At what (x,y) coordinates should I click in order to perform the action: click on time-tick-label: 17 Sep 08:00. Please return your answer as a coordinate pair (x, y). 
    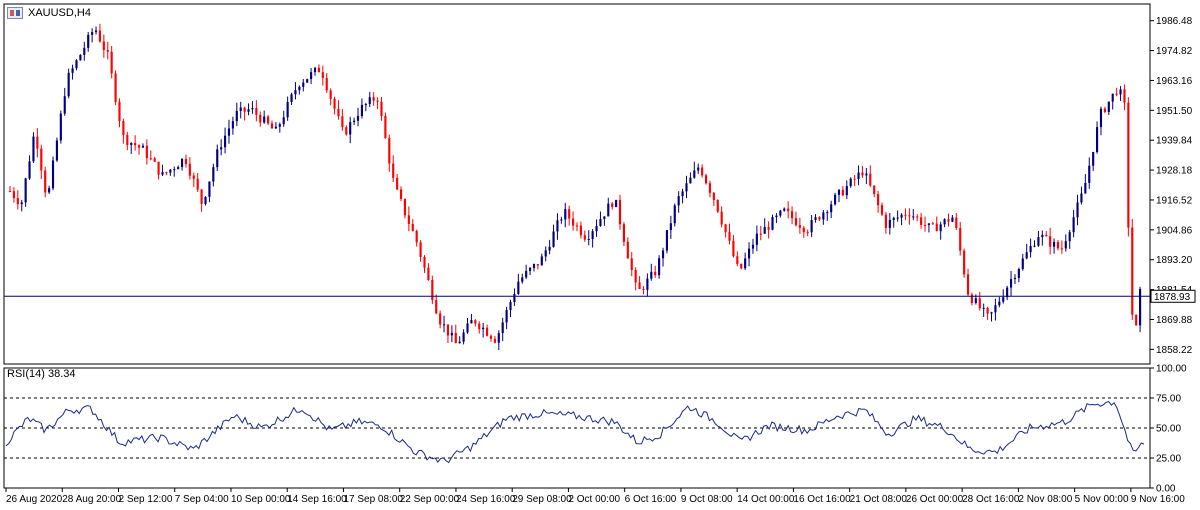
    Looking at the image, I should click on (373, 499).